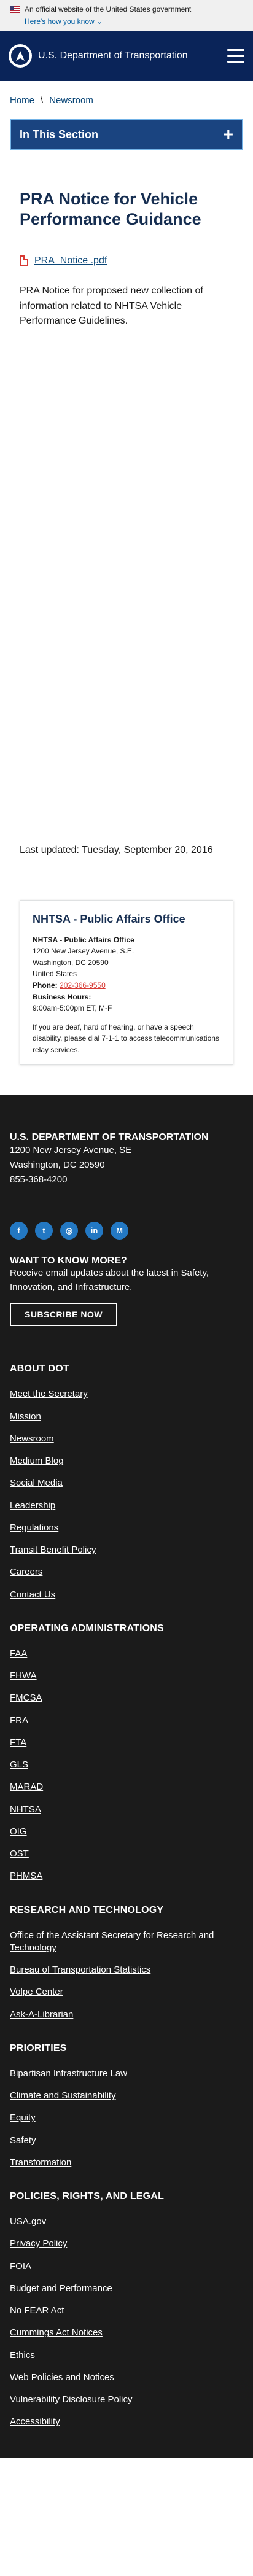 The width and height of the screenshot is (253, 2576). I want to click on footer-list-item: MARAD, so click(126, 1787).